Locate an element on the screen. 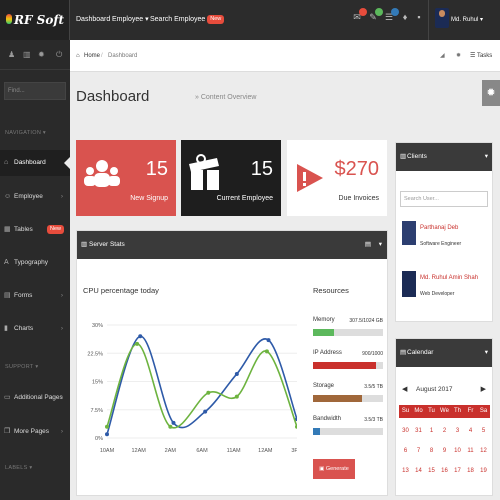  stats-icon: ◢ is located at coordinates (442, 56).